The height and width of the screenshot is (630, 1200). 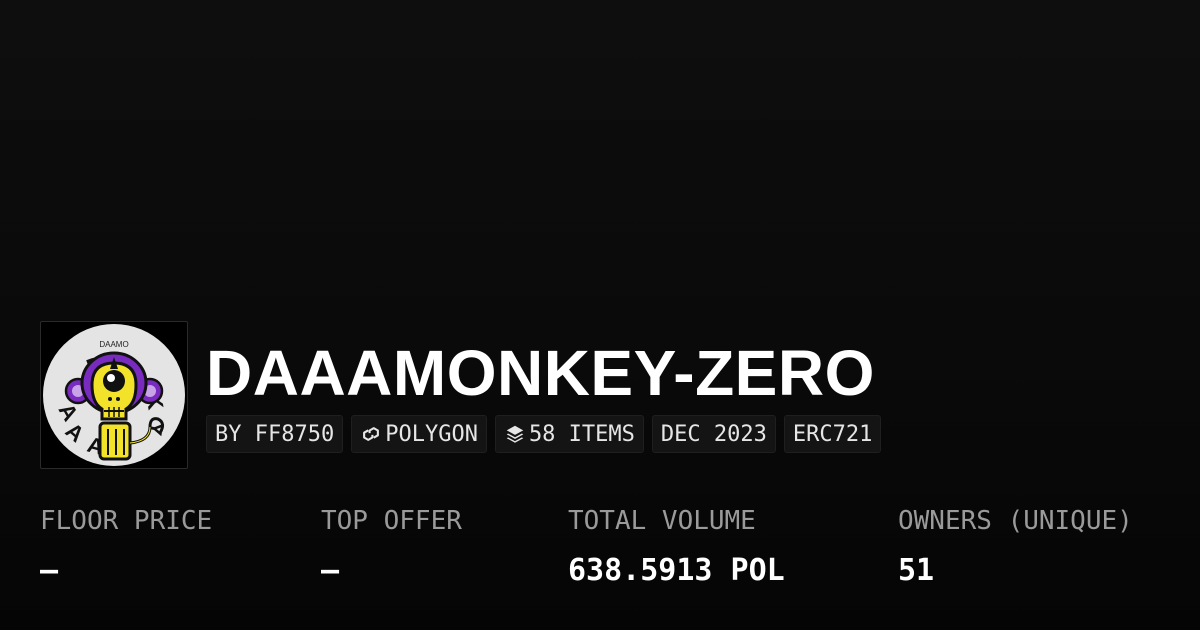 I want to click on created-date-label: DEC 2023, so click(x=713, y=434).